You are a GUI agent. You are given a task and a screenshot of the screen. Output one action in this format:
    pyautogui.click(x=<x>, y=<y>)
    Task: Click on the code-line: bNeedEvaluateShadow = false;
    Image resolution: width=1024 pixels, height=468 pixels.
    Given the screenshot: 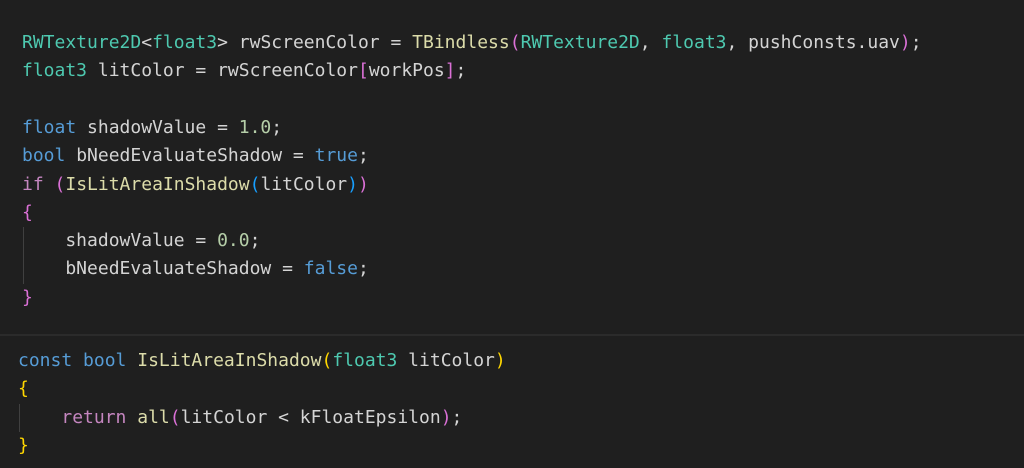 What is the action you would take?
    pyautogui.click(x=195, y=269)
    